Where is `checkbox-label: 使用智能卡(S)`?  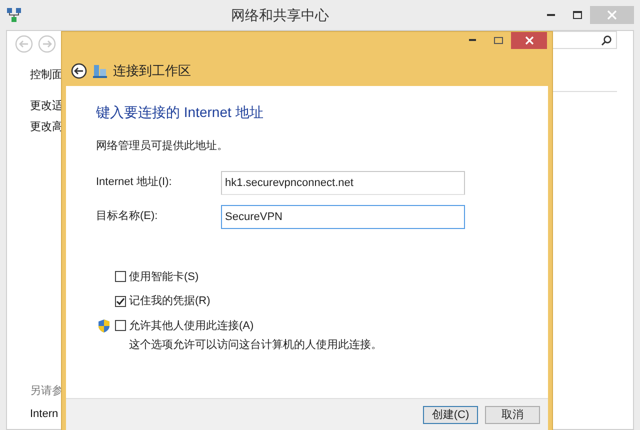 checkbox-label: 使用智能卡(S) is located at coordinates (164, 276).